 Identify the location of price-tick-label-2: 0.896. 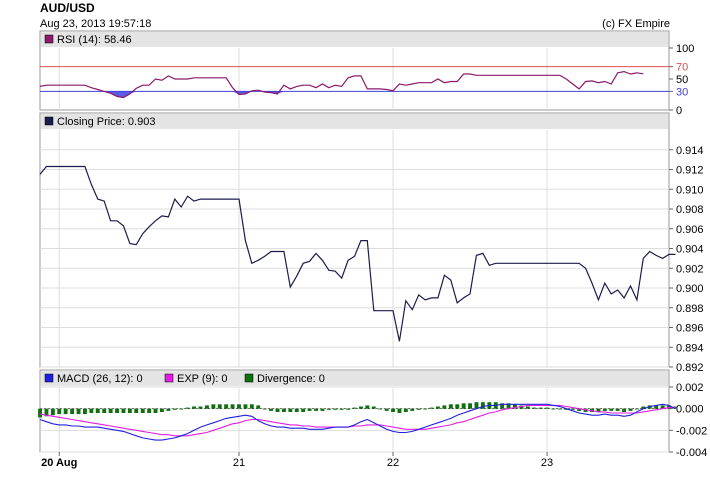
(690, 329).